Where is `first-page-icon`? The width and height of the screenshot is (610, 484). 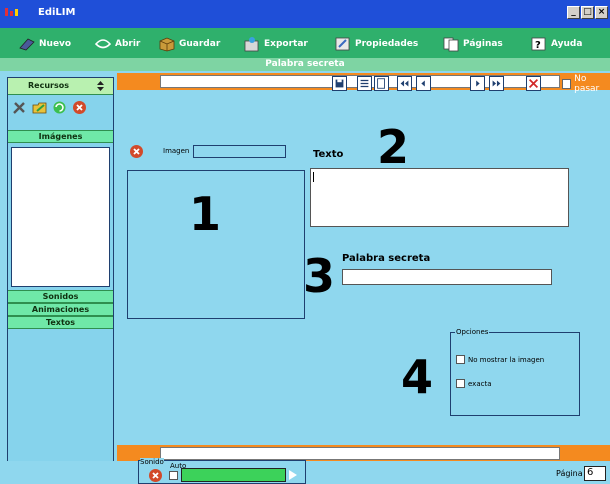 first-page-icon is located at coordinates (404, 83).